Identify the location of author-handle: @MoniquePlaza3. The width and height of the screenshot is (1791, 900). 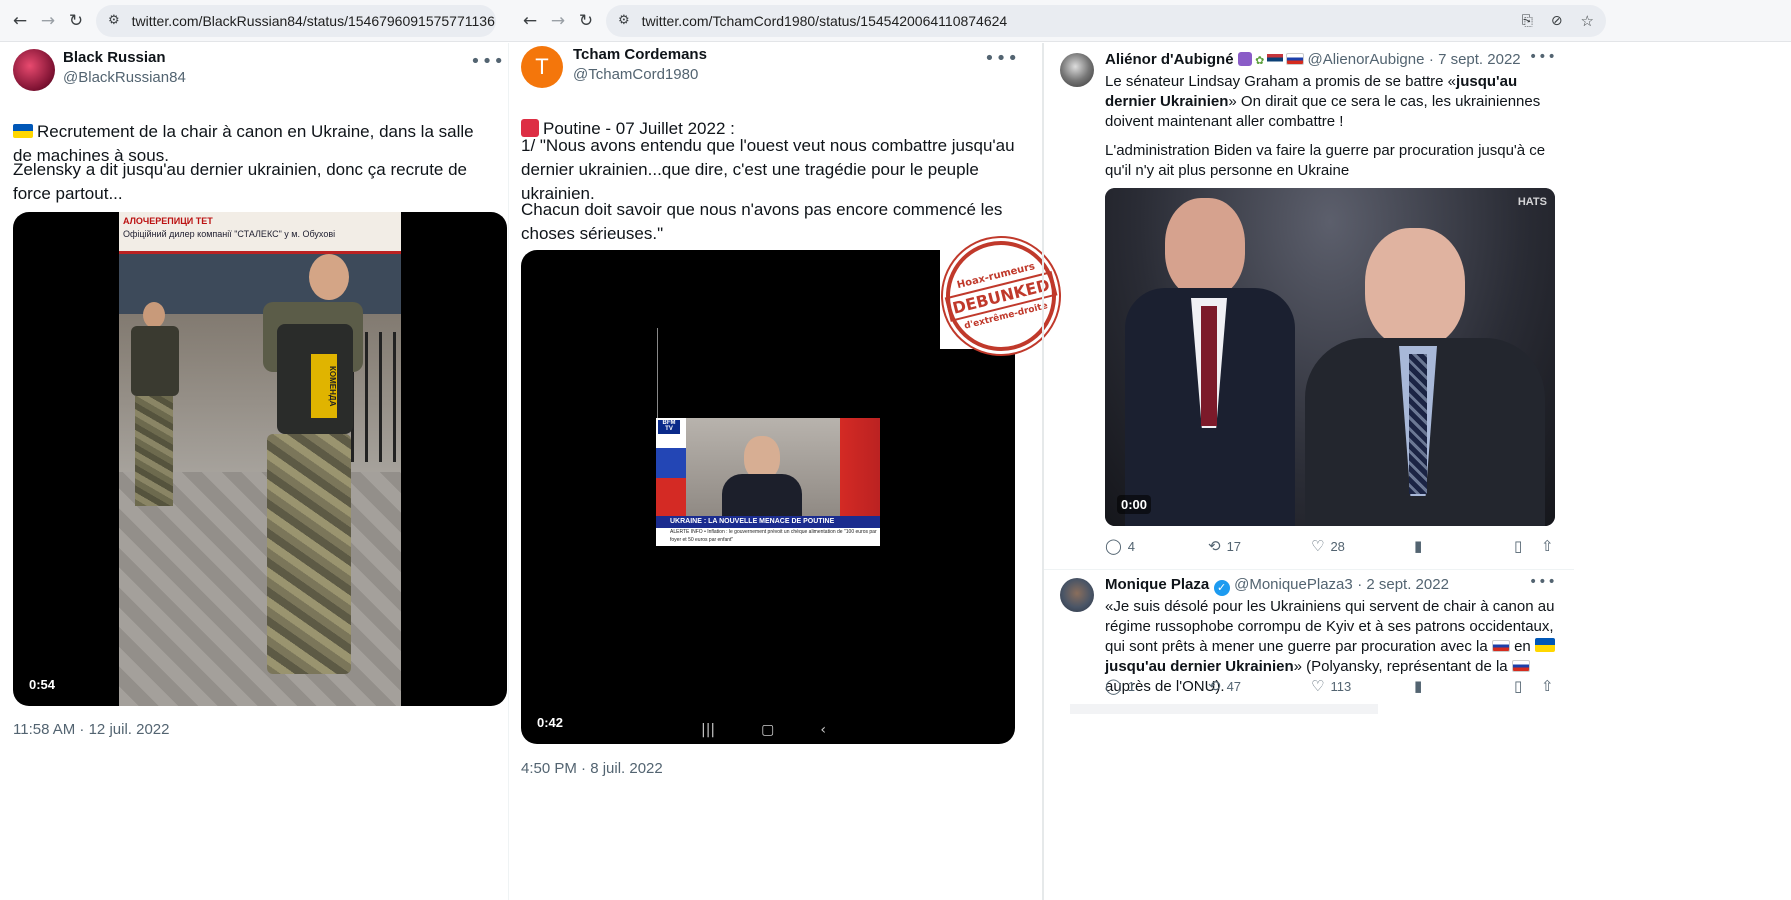
(1293, 584).